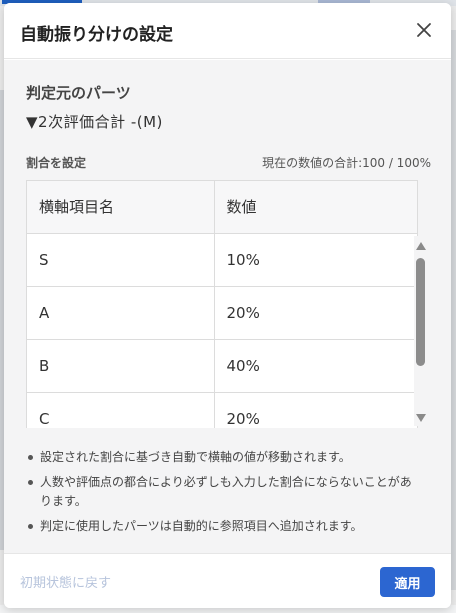 Image resolution: width=456 pixels, height=613 pixels. I want to click on source-parts-name: ▼2次評価合計 -(M), so click(94, 122).